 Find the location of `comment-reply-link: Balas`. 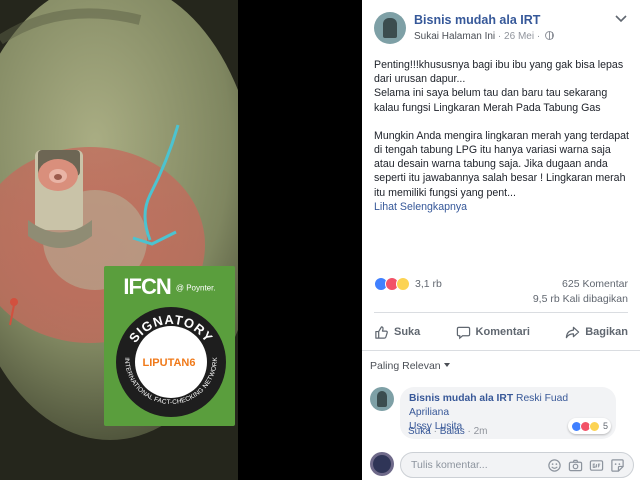

comment-reply-link: Balas is located at coordinates (452, 431).